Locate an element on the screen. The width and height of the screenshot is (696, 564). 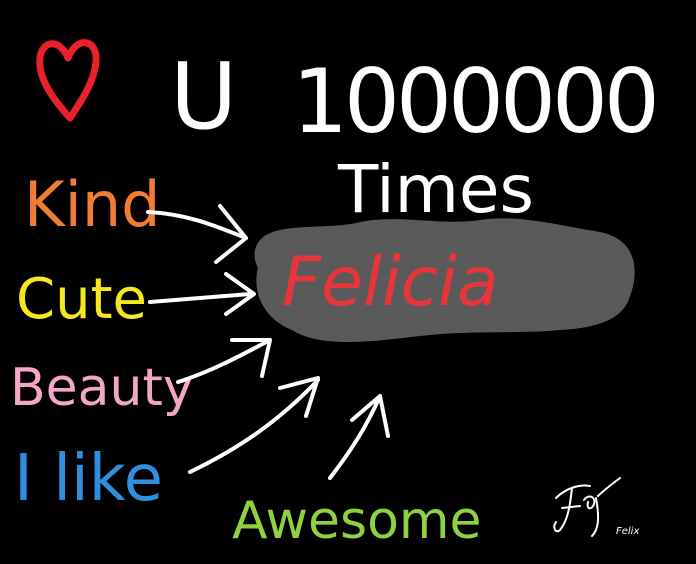
word-i-like: I like is located at coordinates (88, 479).